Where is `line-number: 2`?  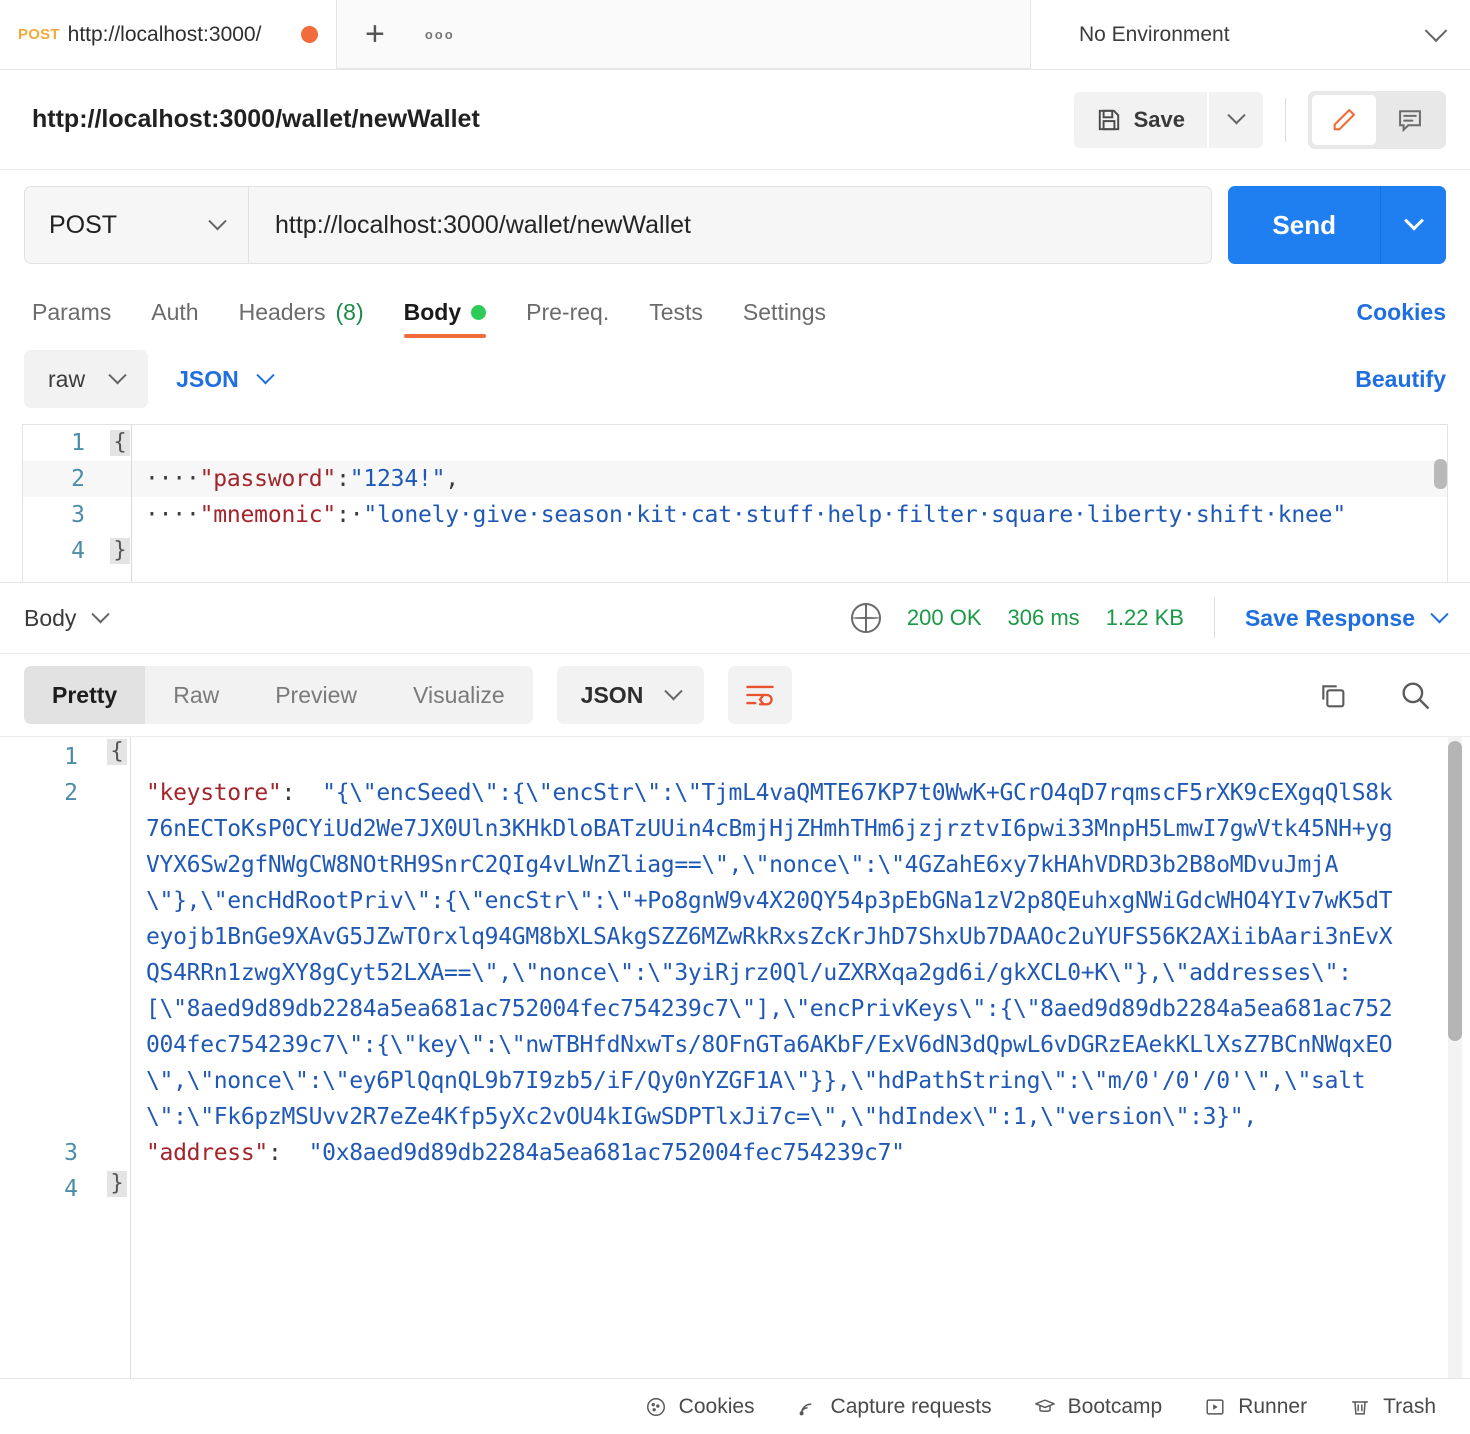
line-number: 2 is located at coordinates (78, 479).